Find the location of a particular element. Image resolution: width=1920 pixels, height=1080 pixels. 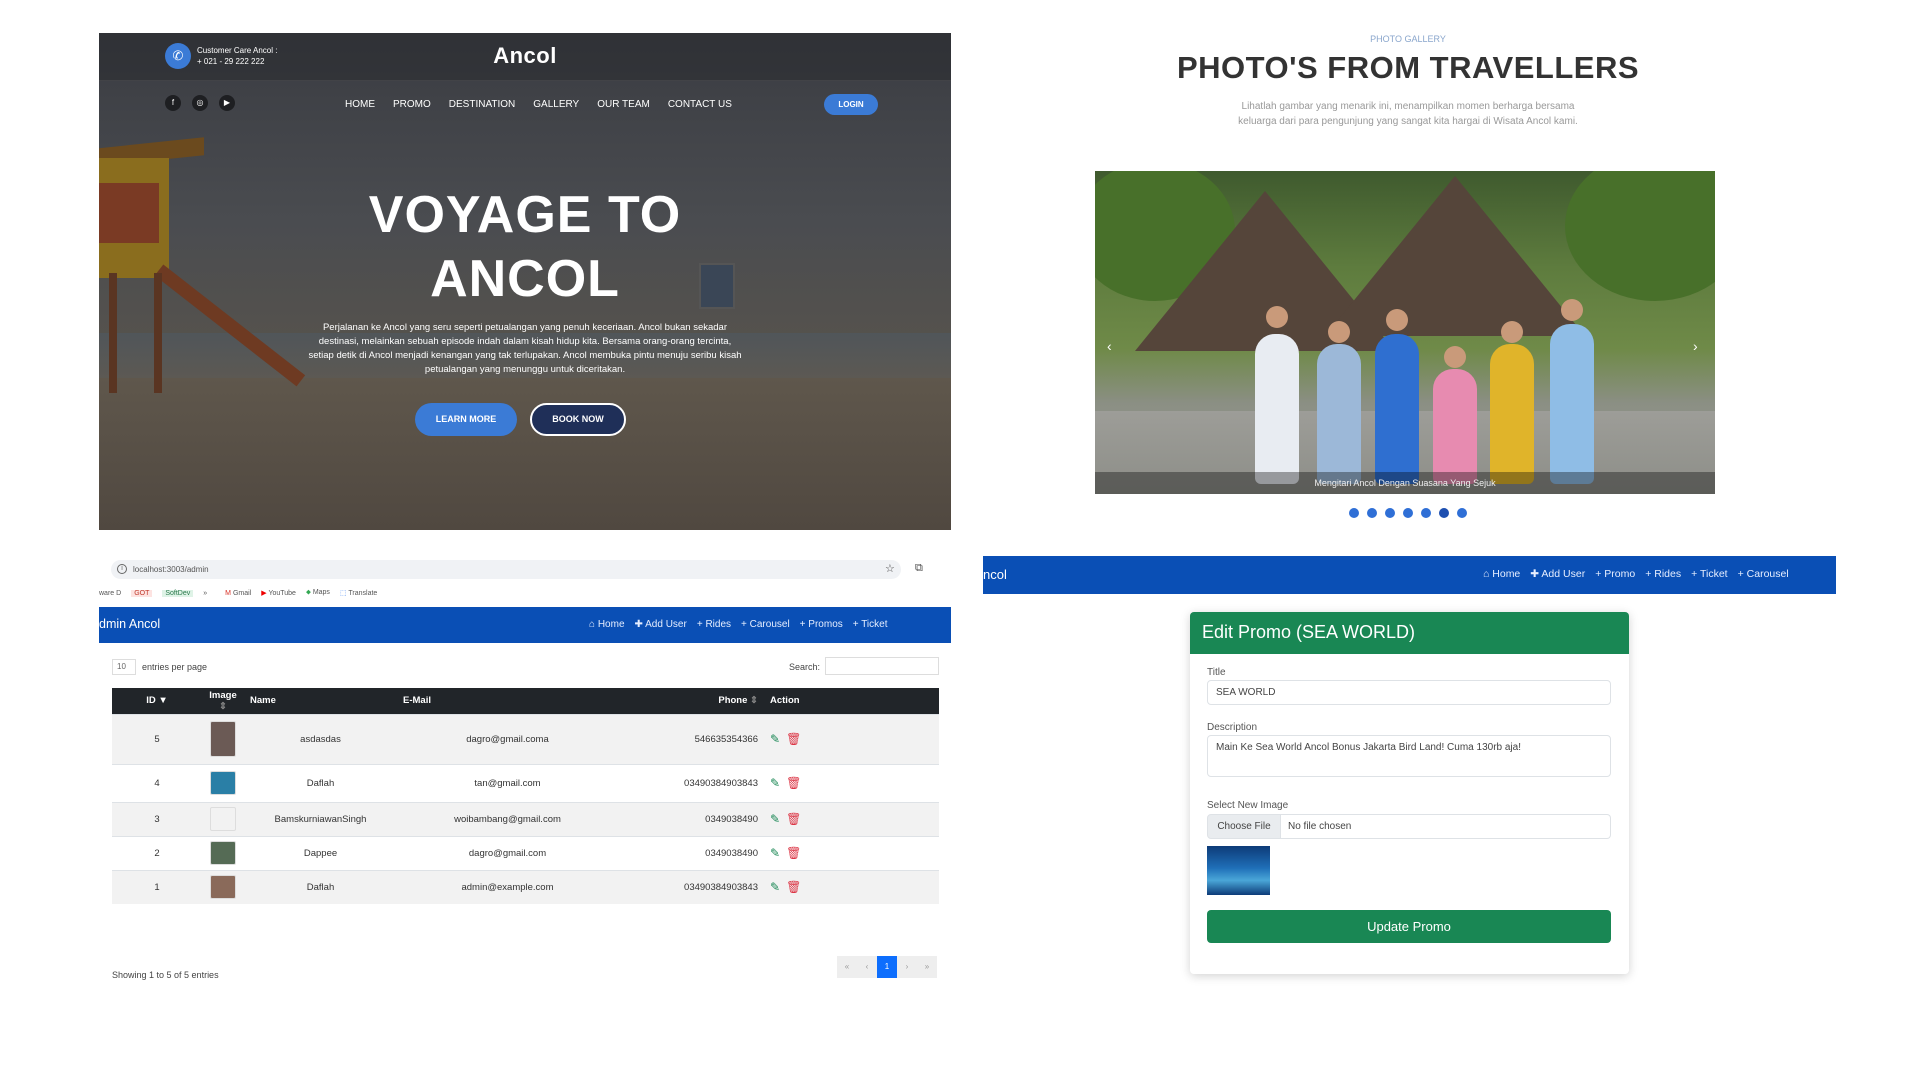

bookmark-gmail: M Gmail is located at coordinates (238, 593).